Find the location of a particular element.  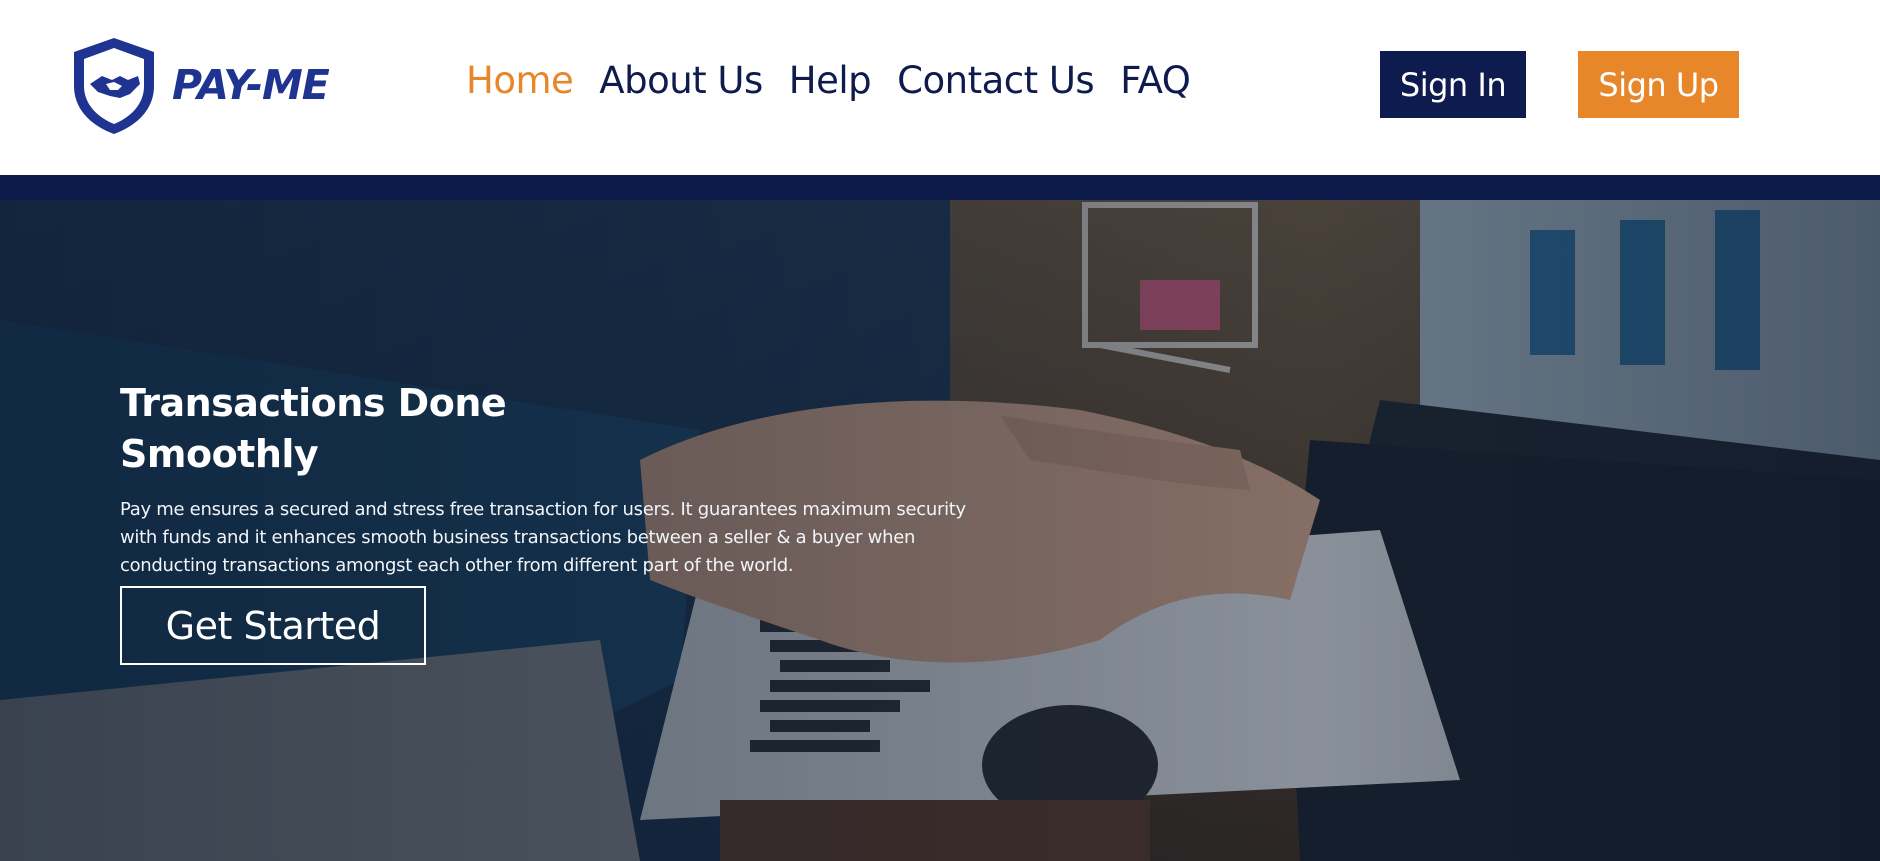

nav-contact-us: Contact Us is located at coordinates (996, 81).